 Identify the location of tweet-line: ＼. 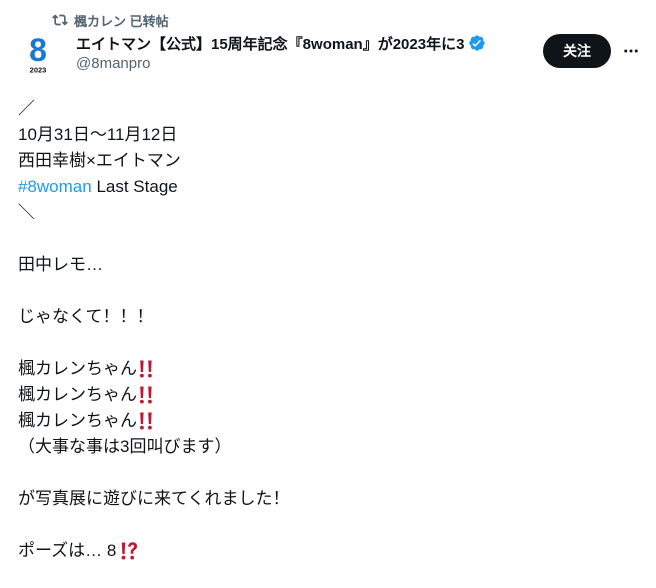
(26, 212).